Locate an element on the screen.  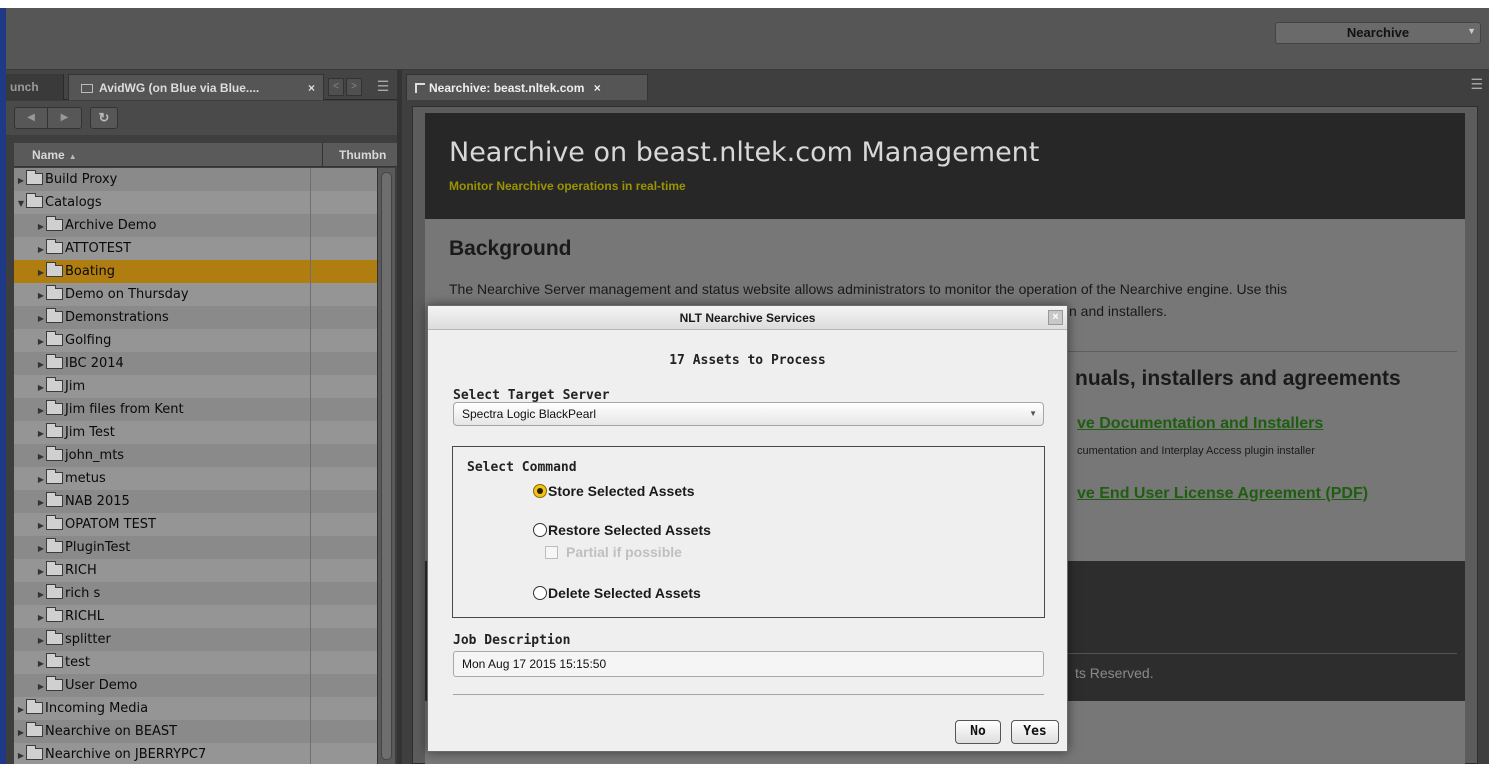
scrollbar-thumb is located at coordinates (386, 466).